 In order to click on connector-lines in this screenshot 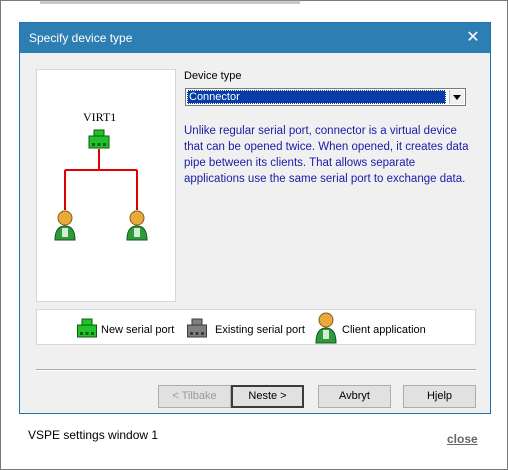, I will do `click(101, 179)`.